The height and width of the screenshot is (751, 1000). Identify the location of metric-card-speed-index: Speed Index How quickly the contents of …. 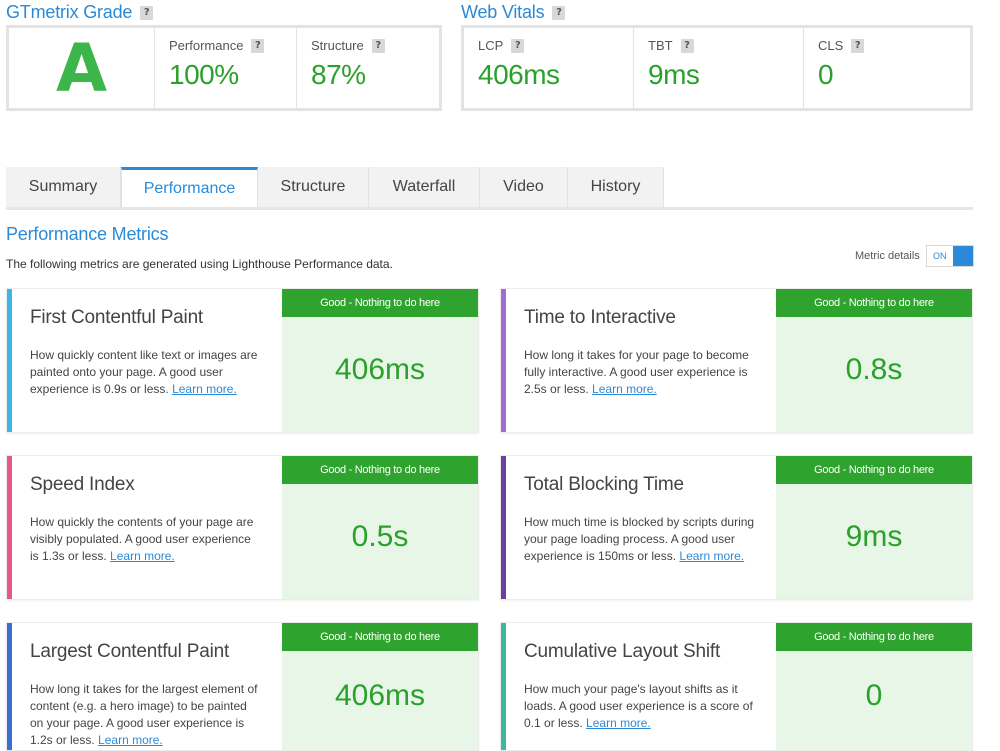
(242, 527).